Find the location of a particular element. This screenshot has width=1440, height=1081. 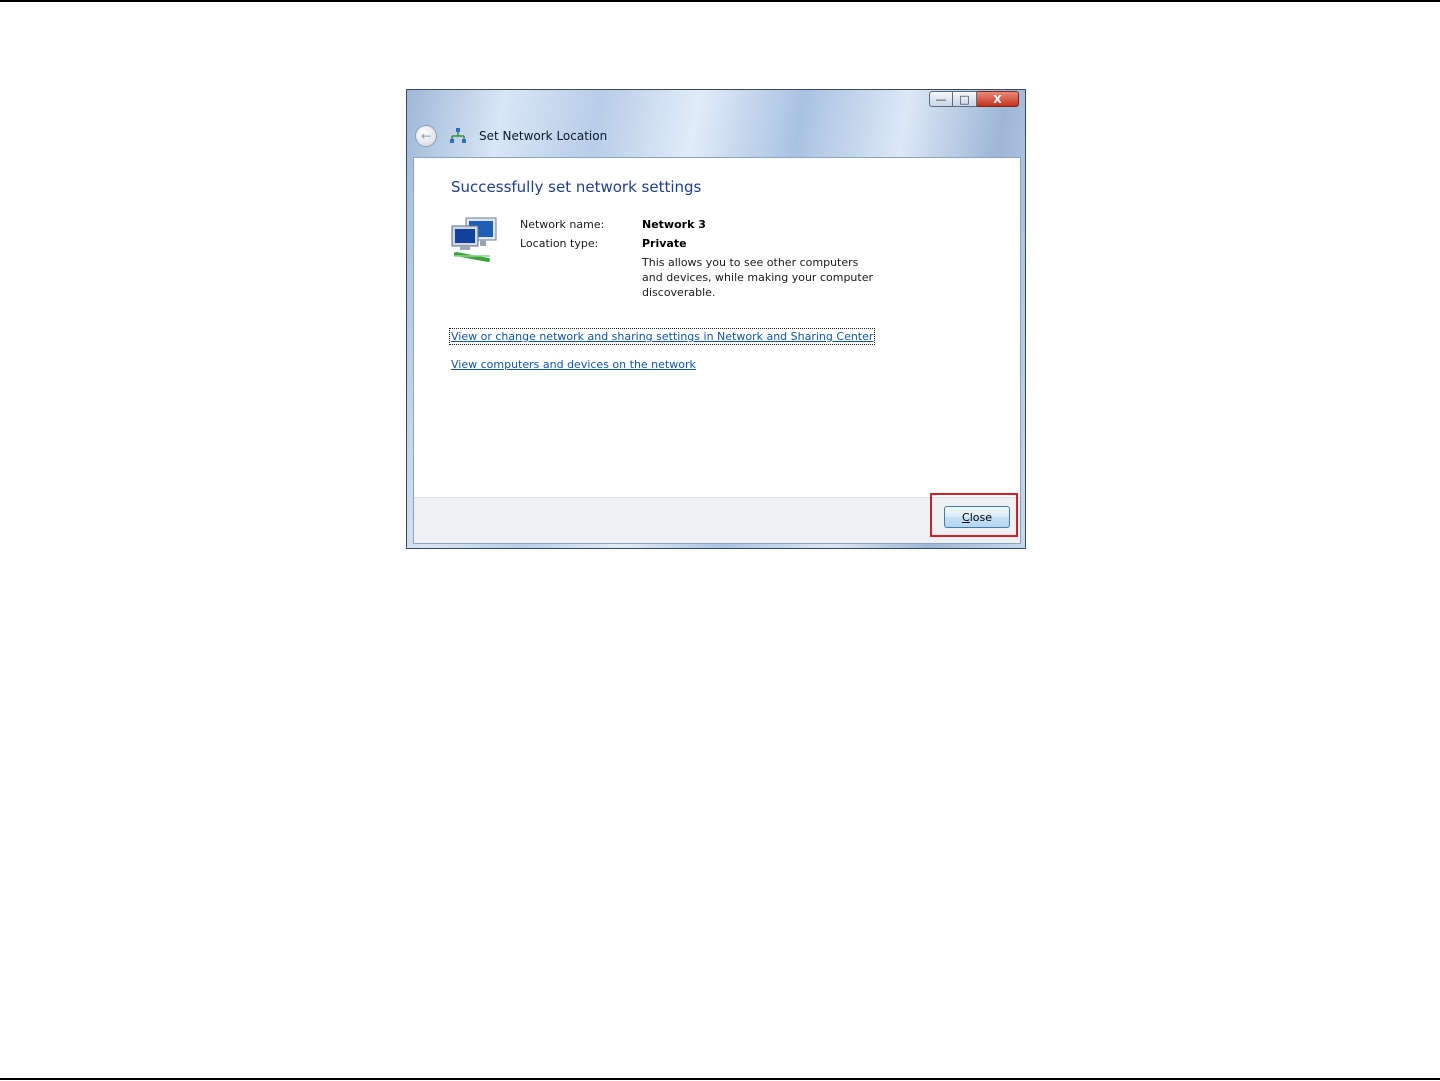

success-heading: Successfully set network settings is located at coordinates (576, 187).